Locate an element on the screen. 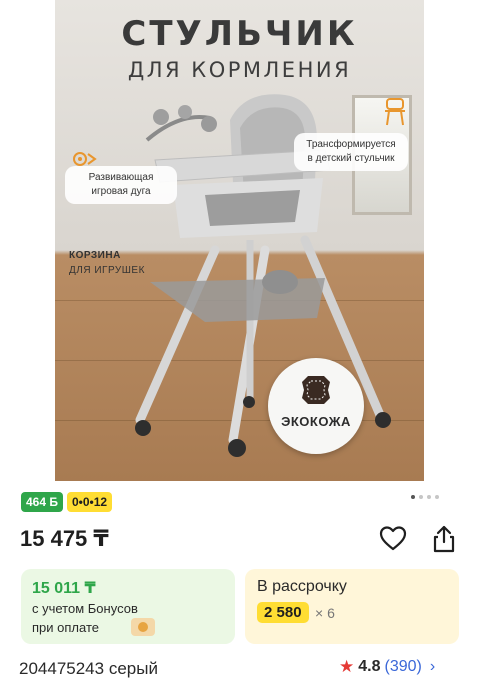  rating-score: 4.8 is located at coordinates (369, 666).